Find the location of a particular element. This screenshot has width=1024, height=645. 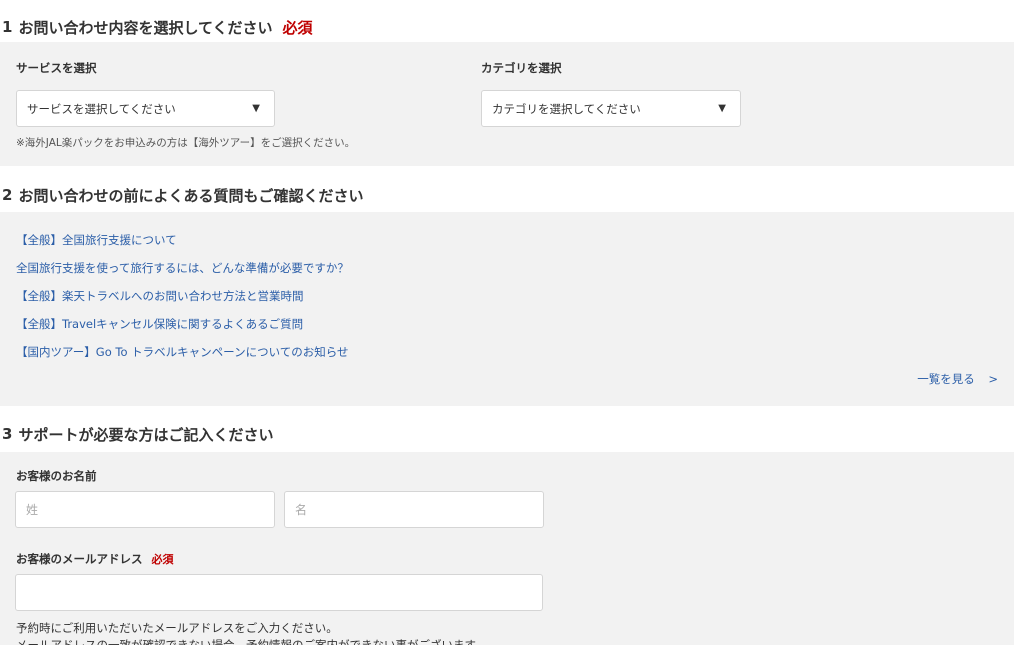

faq-link: 【全般】楽天トラベルへのお問い合わせ方法と営業時間 is located at coordinates (160, 296).